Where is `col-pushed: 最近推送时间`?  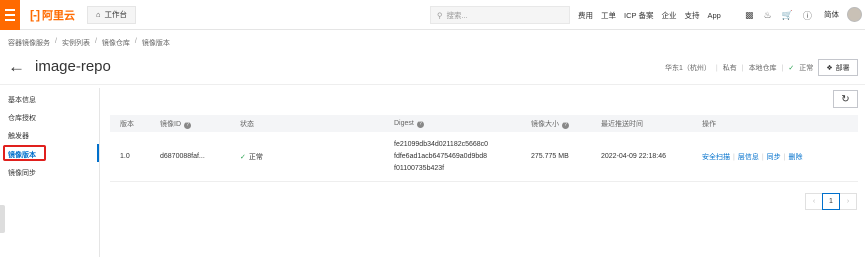
col-pushed: 最近推送时间 is located at coordinates (622, 124).